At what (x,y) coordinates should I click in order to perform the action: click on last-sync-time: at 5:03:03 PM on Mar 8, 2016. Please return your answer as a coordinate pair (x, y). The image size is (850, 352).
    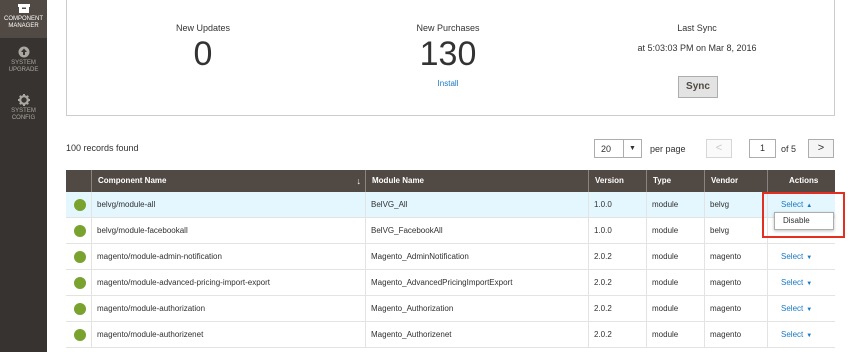
    Looking at the image, I should click on (697, 48).